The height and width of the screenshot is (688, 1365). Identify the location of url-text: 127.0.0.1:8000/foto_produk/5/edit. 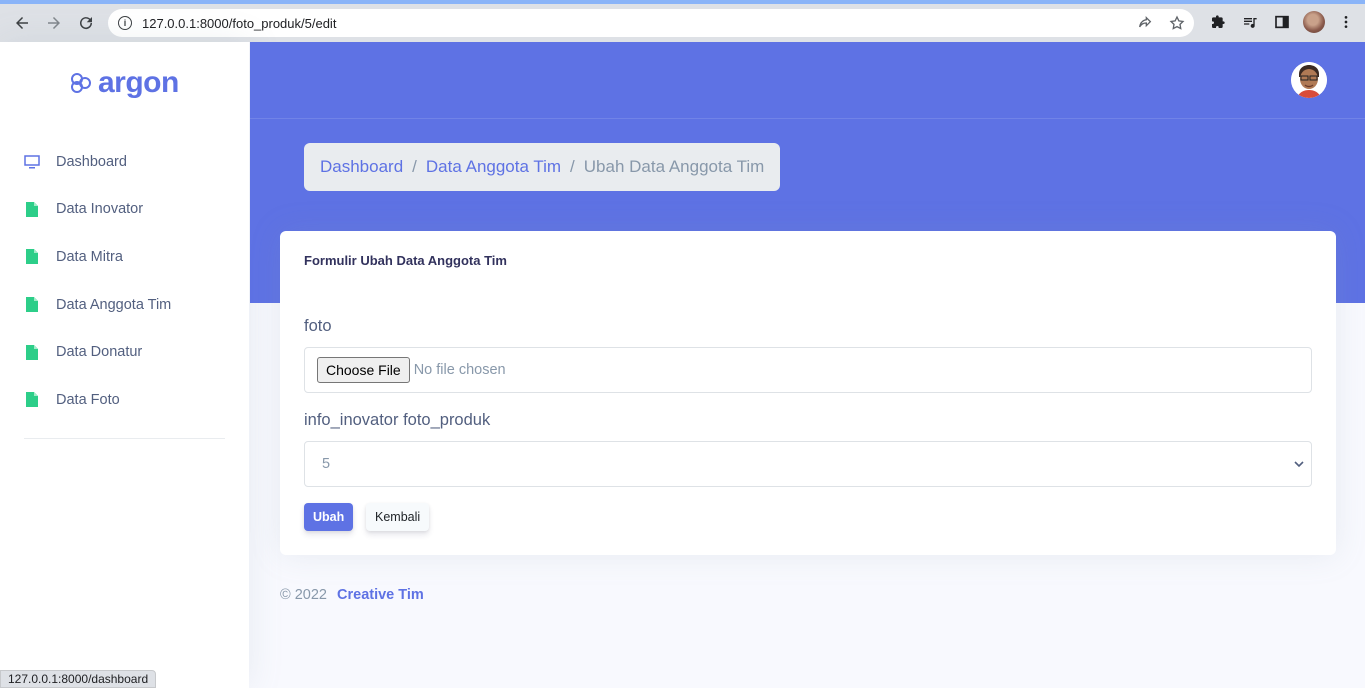
(239, 23).